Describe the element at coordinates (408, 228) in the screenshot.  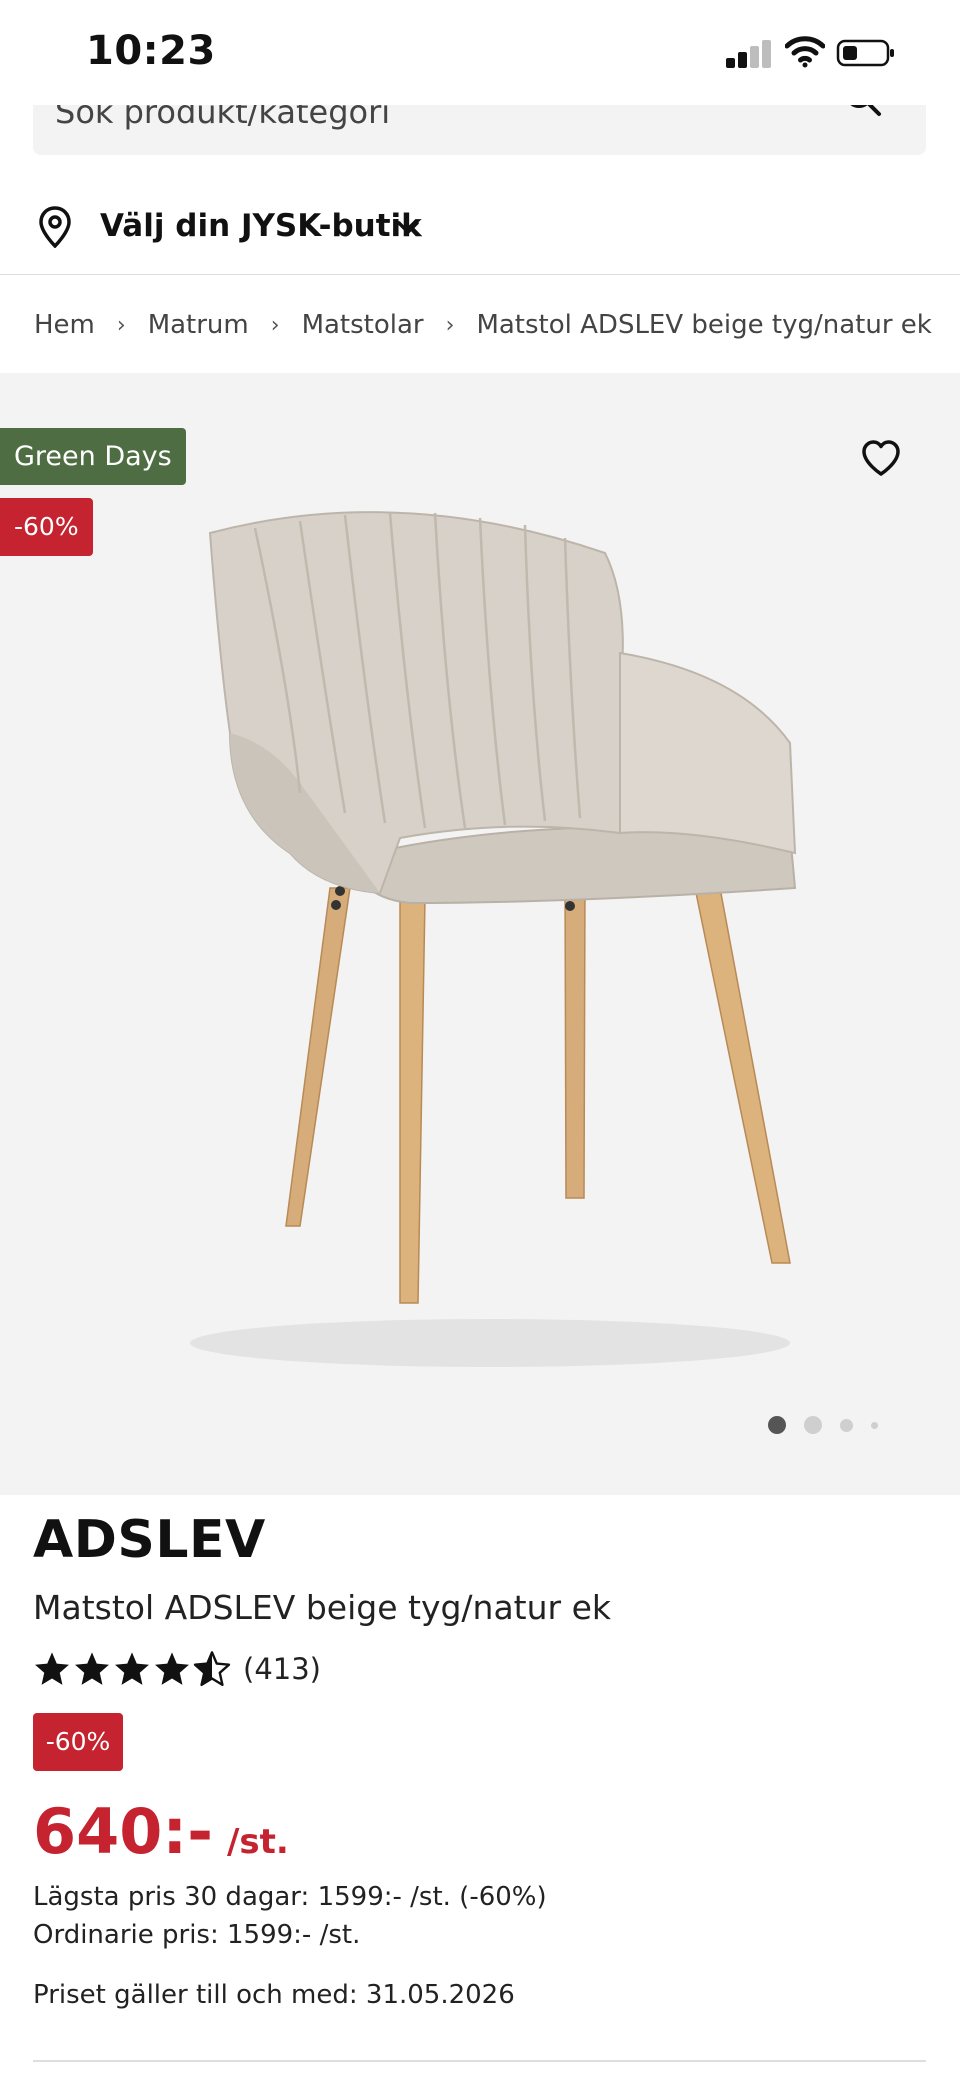
I see `chevron-down-icon` at that location.